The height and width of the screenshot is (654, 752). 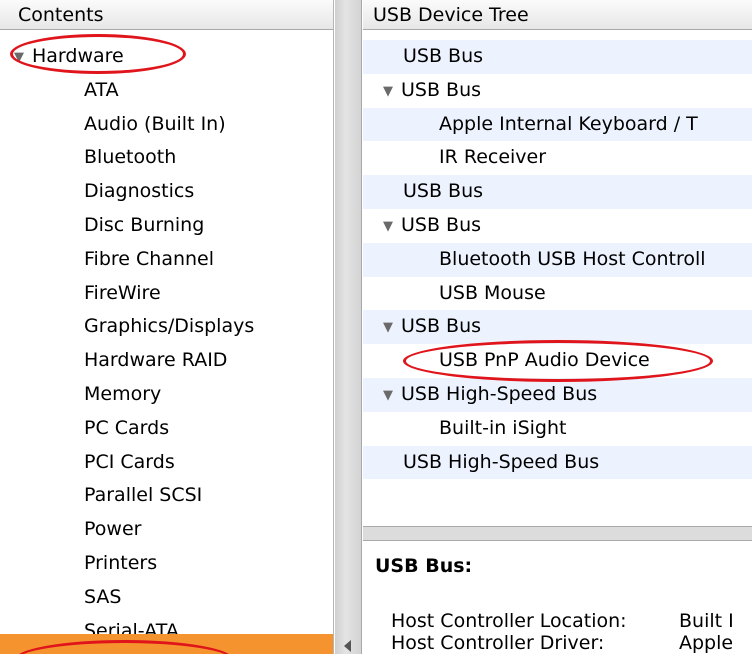 I want to click on device-tree-row: IR Receiver, so click(x=557, y=158).